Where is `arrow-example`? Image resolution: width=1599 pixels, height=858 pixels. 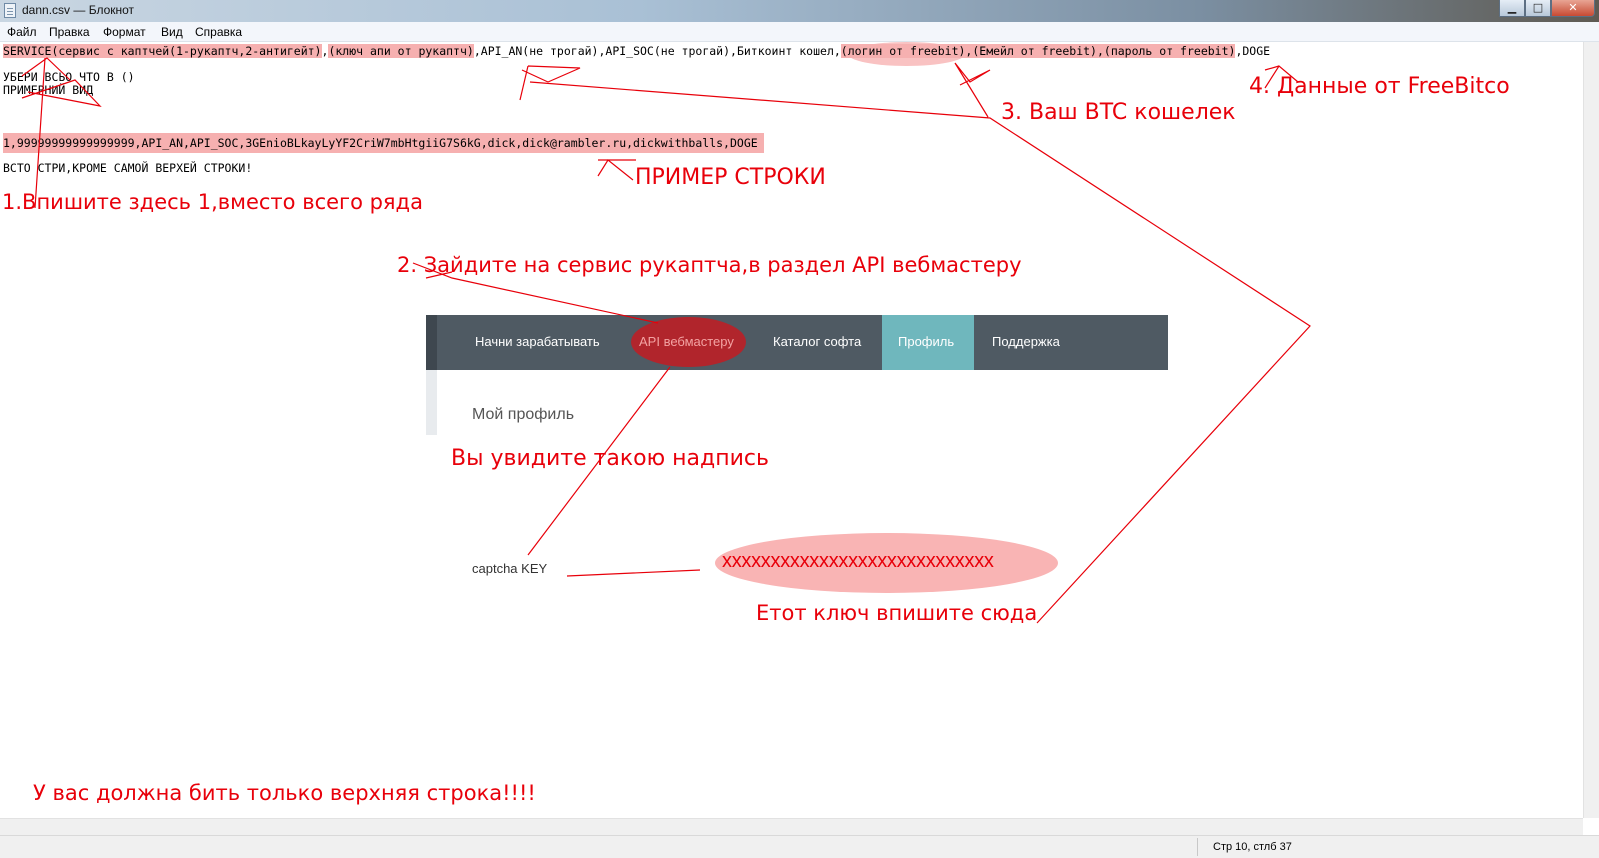
arrow-example is located at coordinates (616, 170).